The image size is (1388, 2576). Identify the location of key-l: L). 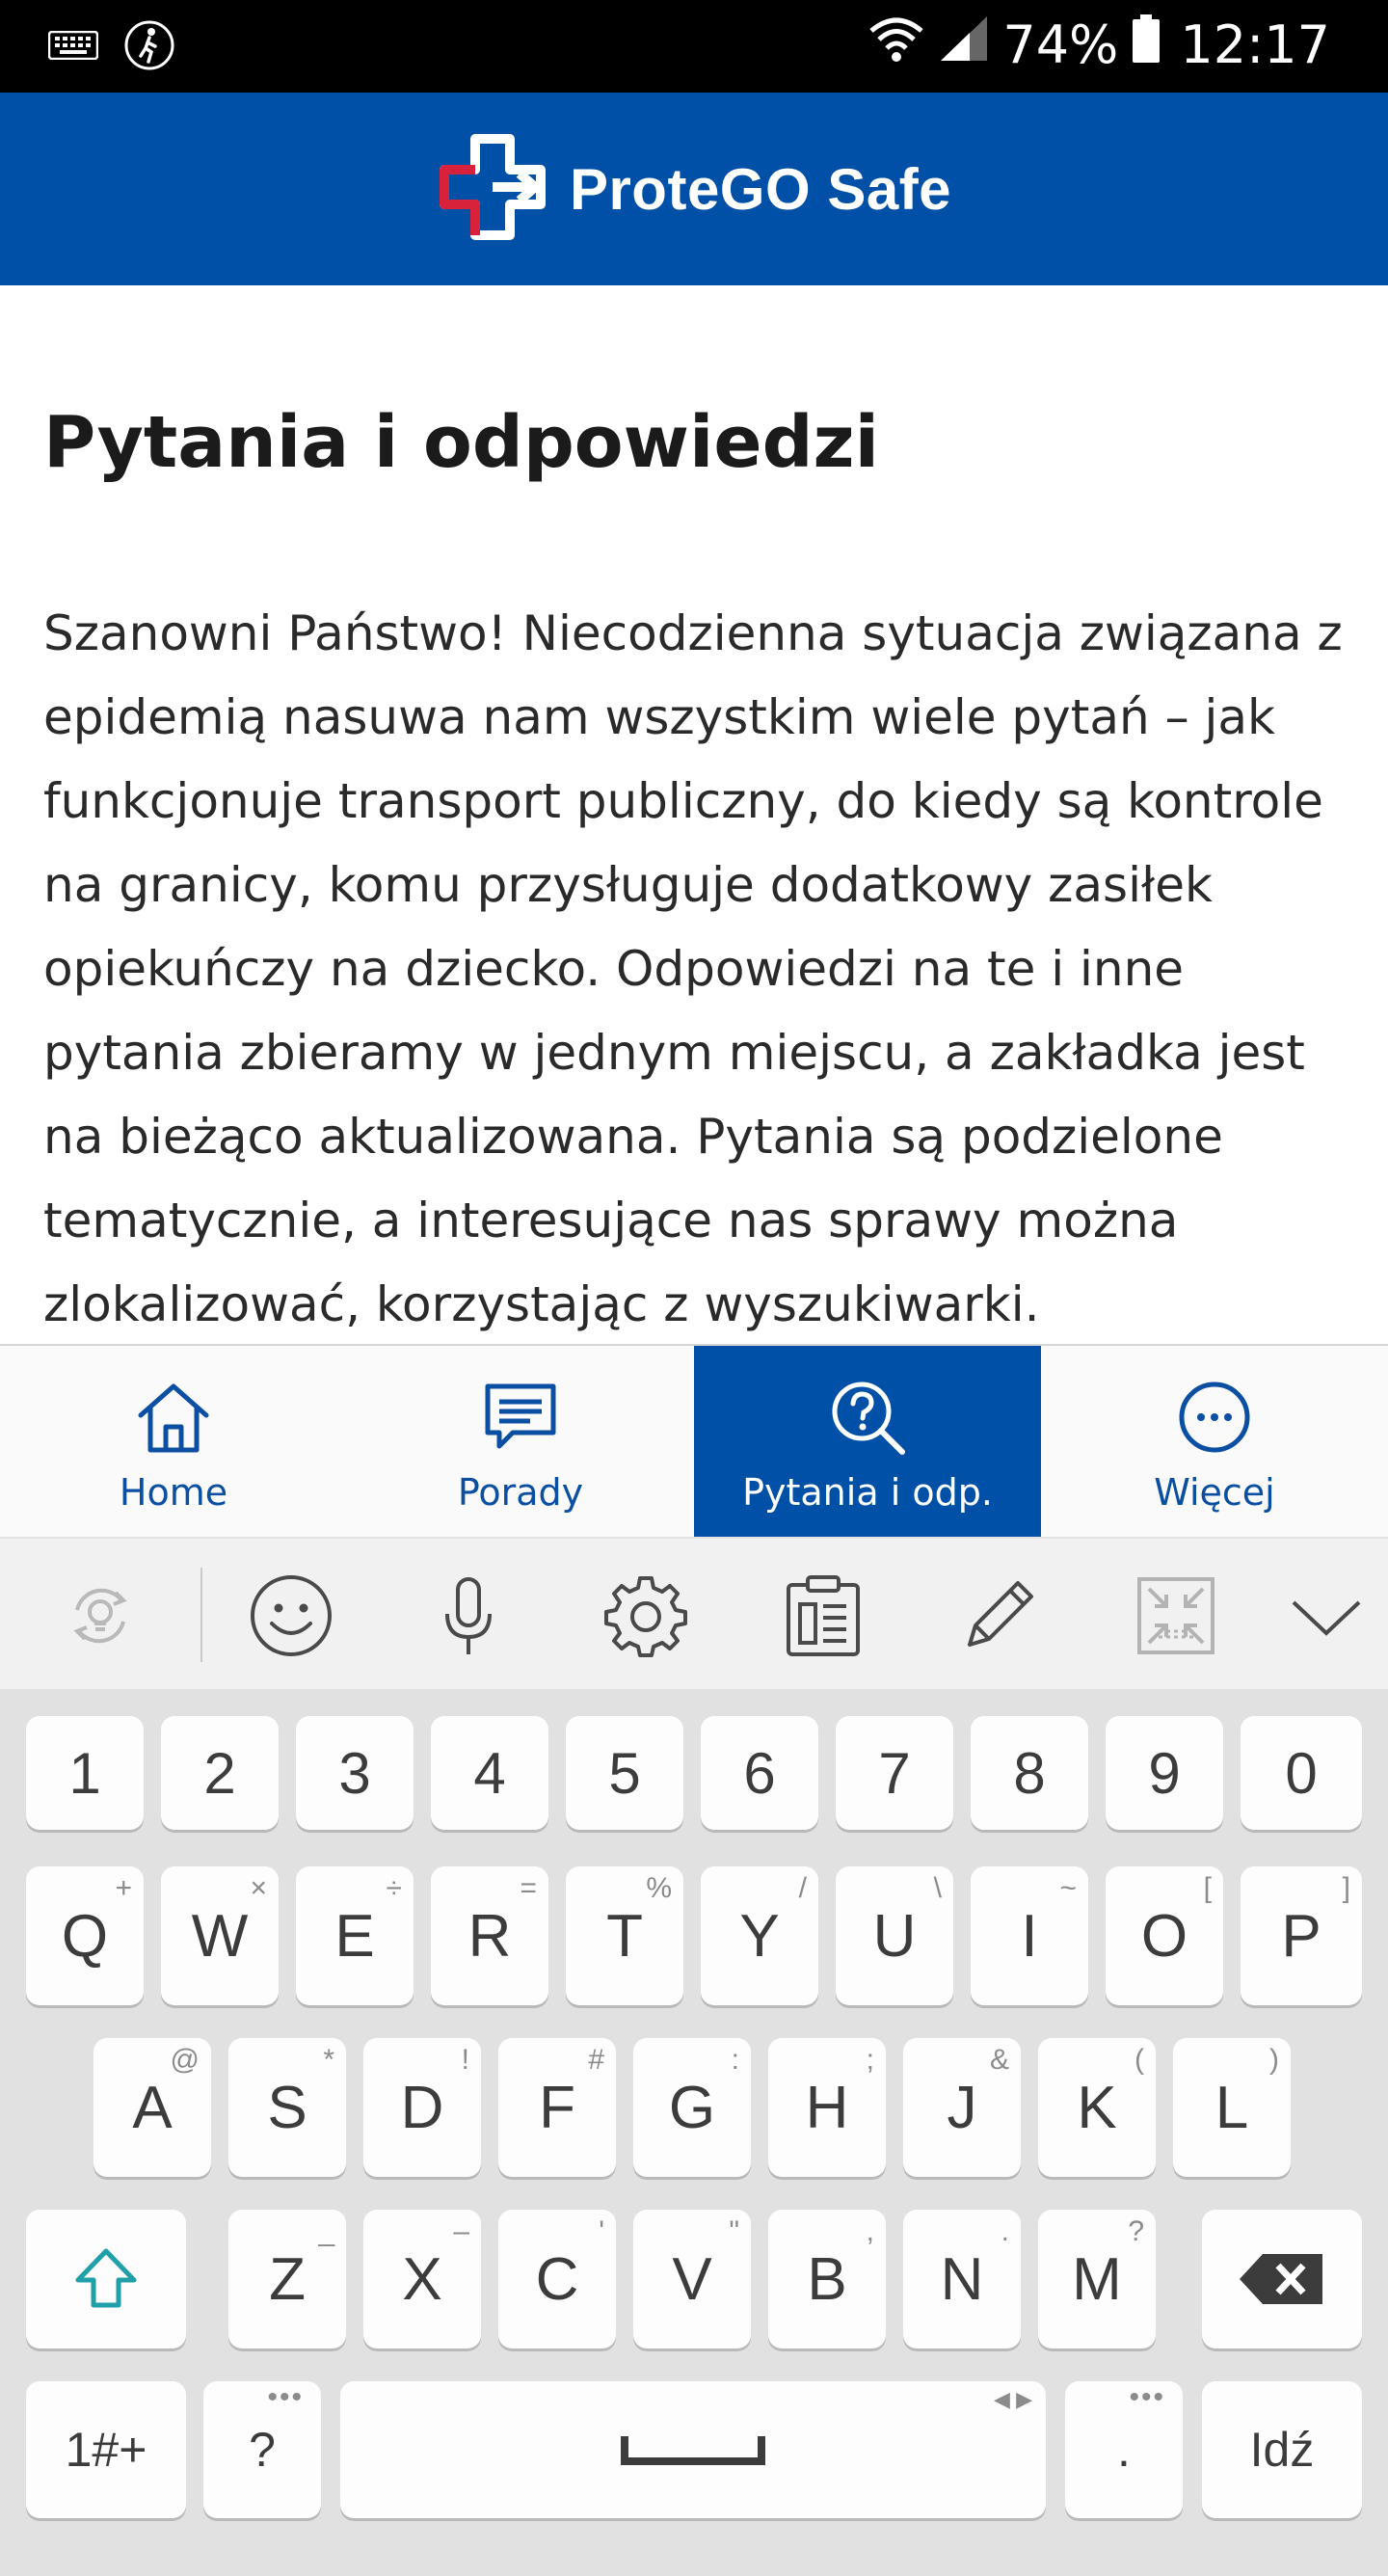
(1232, 2108).